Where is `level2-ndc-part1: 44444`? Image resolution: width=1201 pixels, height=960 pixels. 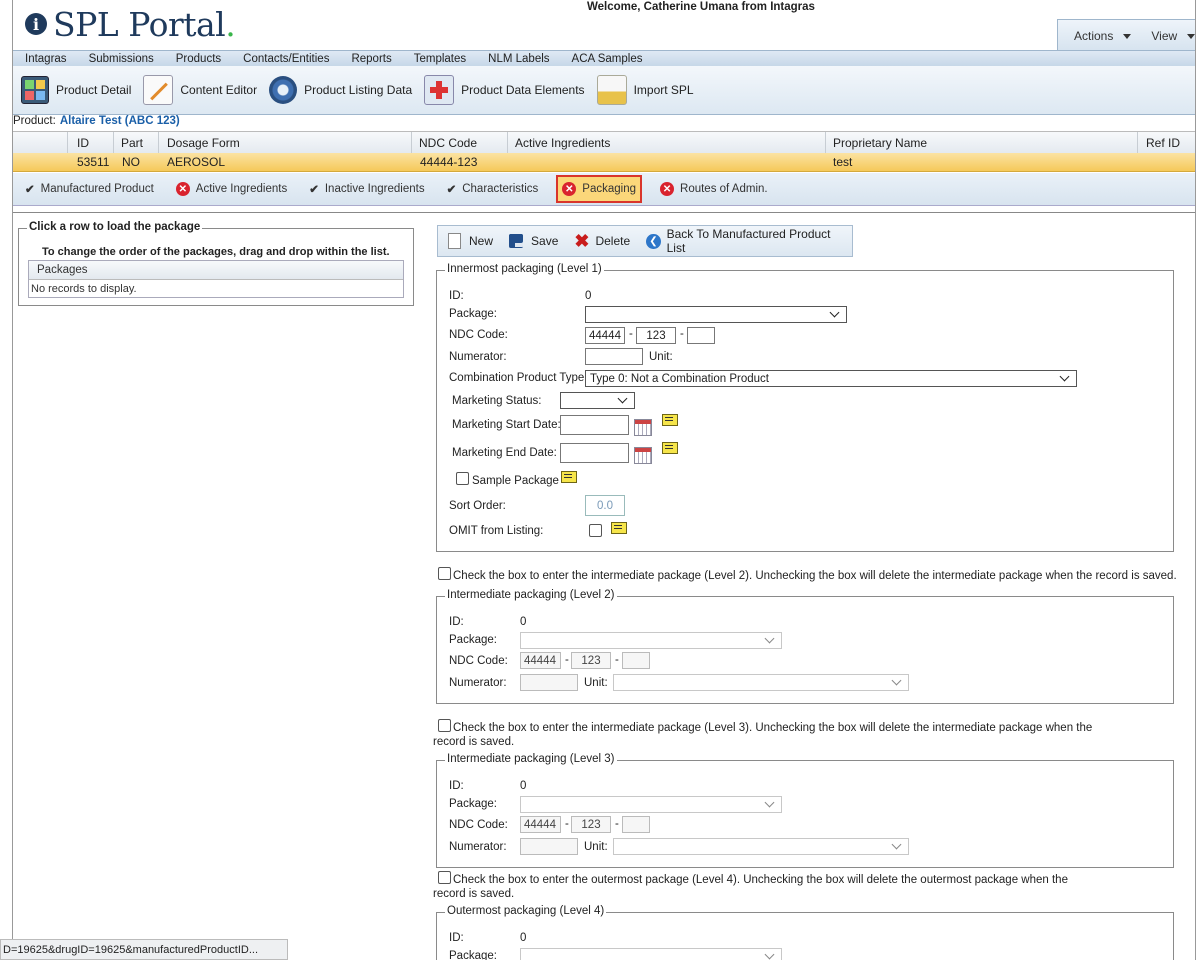 level2-ndc-part1: 44444 is located at coordinates (540, 660).